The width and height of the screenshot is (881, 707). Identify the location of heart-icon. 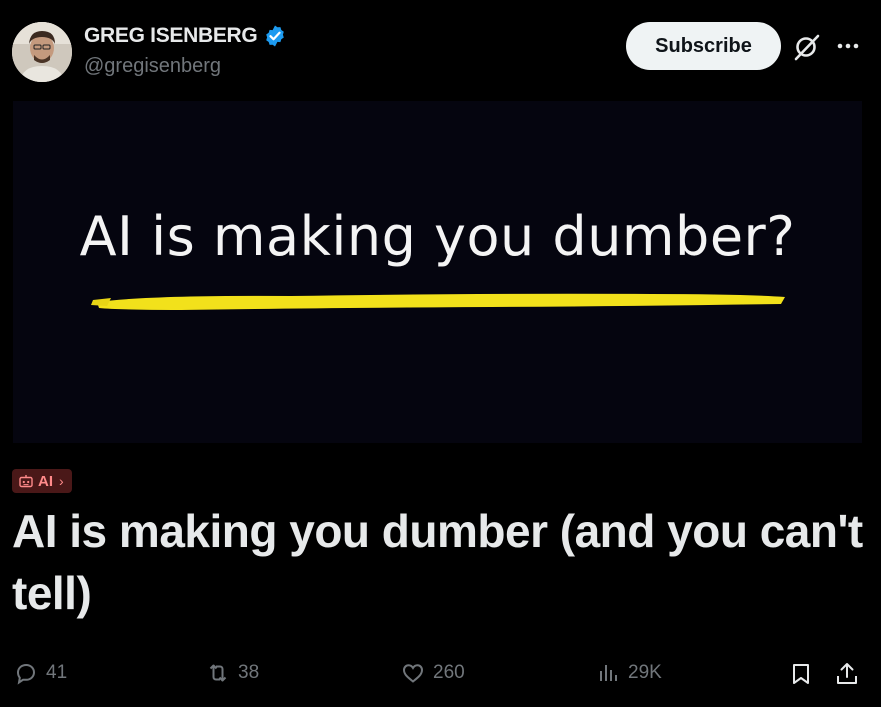
(413, 673).